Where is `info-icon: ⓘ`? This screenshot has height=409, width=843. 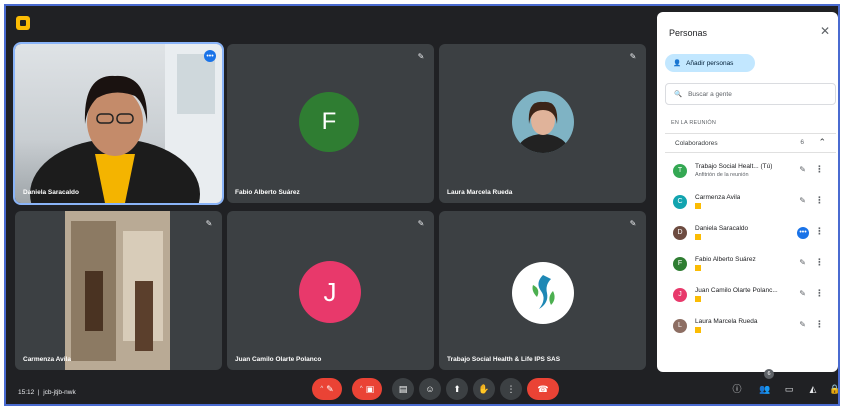 info-icon: ⓘ is located at coordinates (737, 389).